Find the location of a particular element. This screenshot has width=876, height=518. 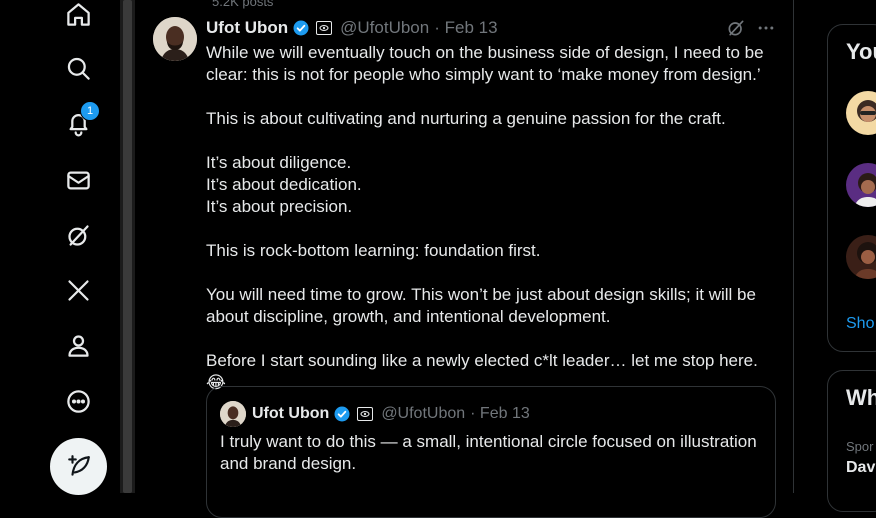

tweet-header: Ufot Ubon @UfotUbon · Feb 13 is located at coordinates (352, 28).